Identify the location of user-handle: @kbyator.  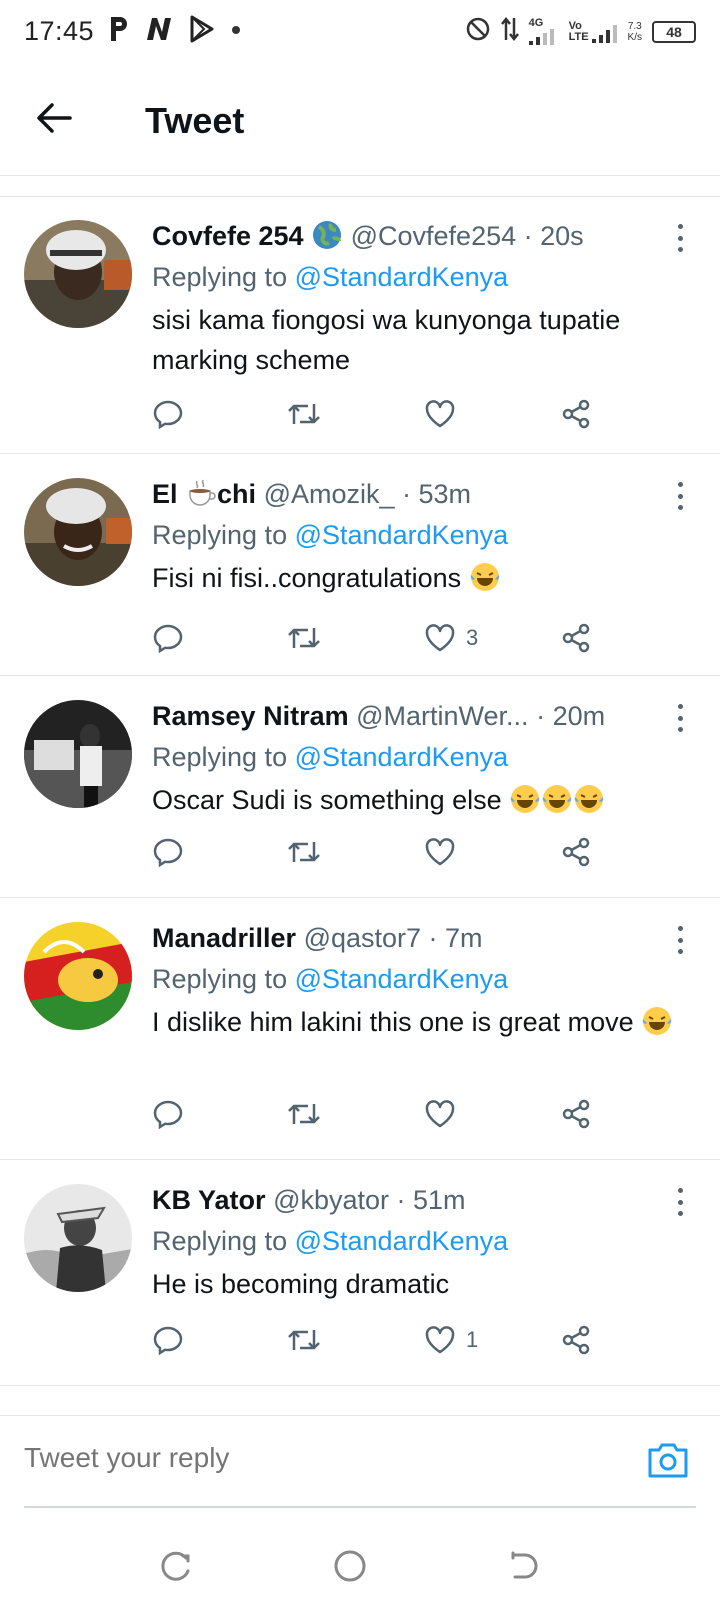
(331, 1200).